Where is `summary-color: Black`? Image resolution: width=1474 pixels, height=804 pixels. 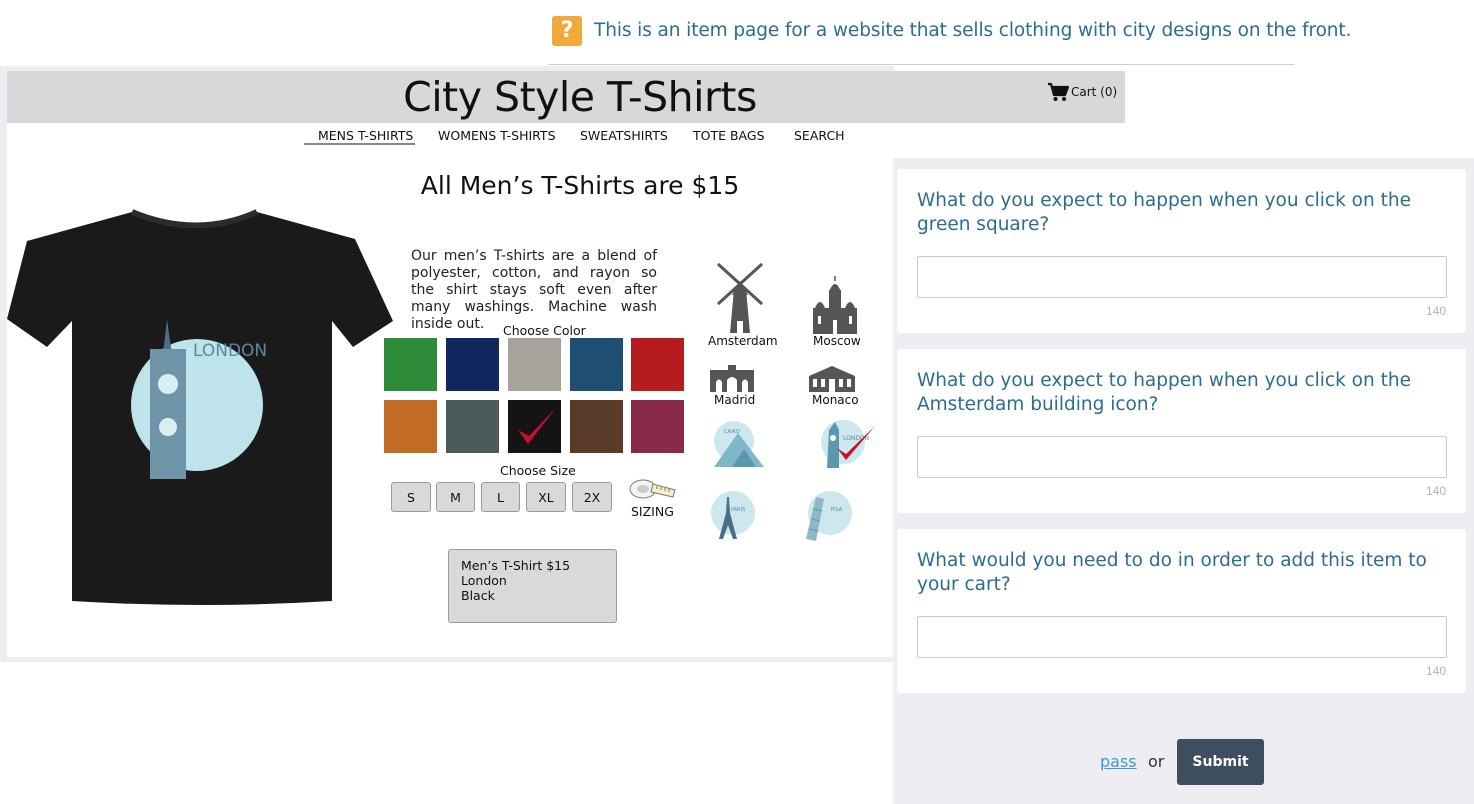
summary-color: Black is located at coordinates (478, 595).